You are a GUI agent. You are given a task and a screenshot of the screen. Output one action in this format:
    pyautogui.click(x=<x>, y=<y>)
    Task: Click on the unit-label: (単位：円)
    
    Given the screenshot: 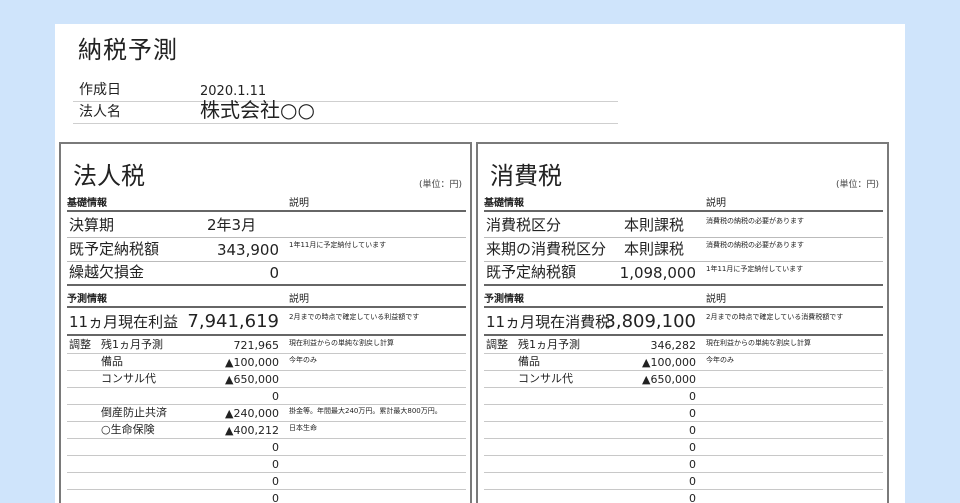 What is the action you would take?
    pyautogui.click(x=857, y=185)
    